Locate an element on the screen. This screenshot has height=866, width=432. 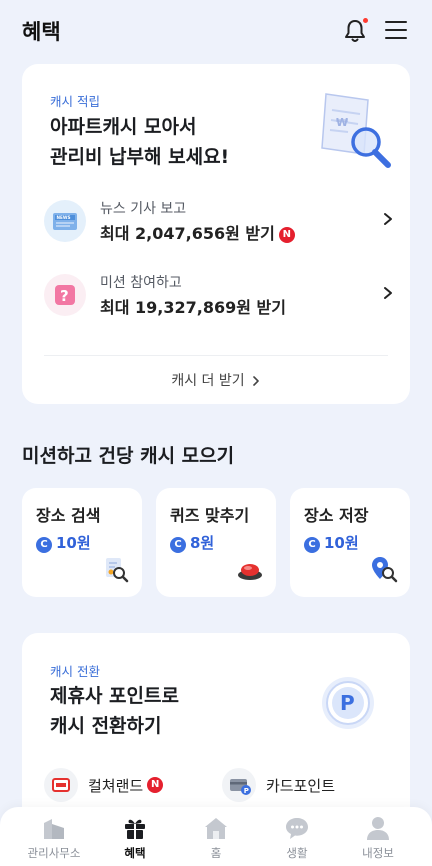
more-cash-link: 캐시 더 받기 is located at coordinates (216, 380).